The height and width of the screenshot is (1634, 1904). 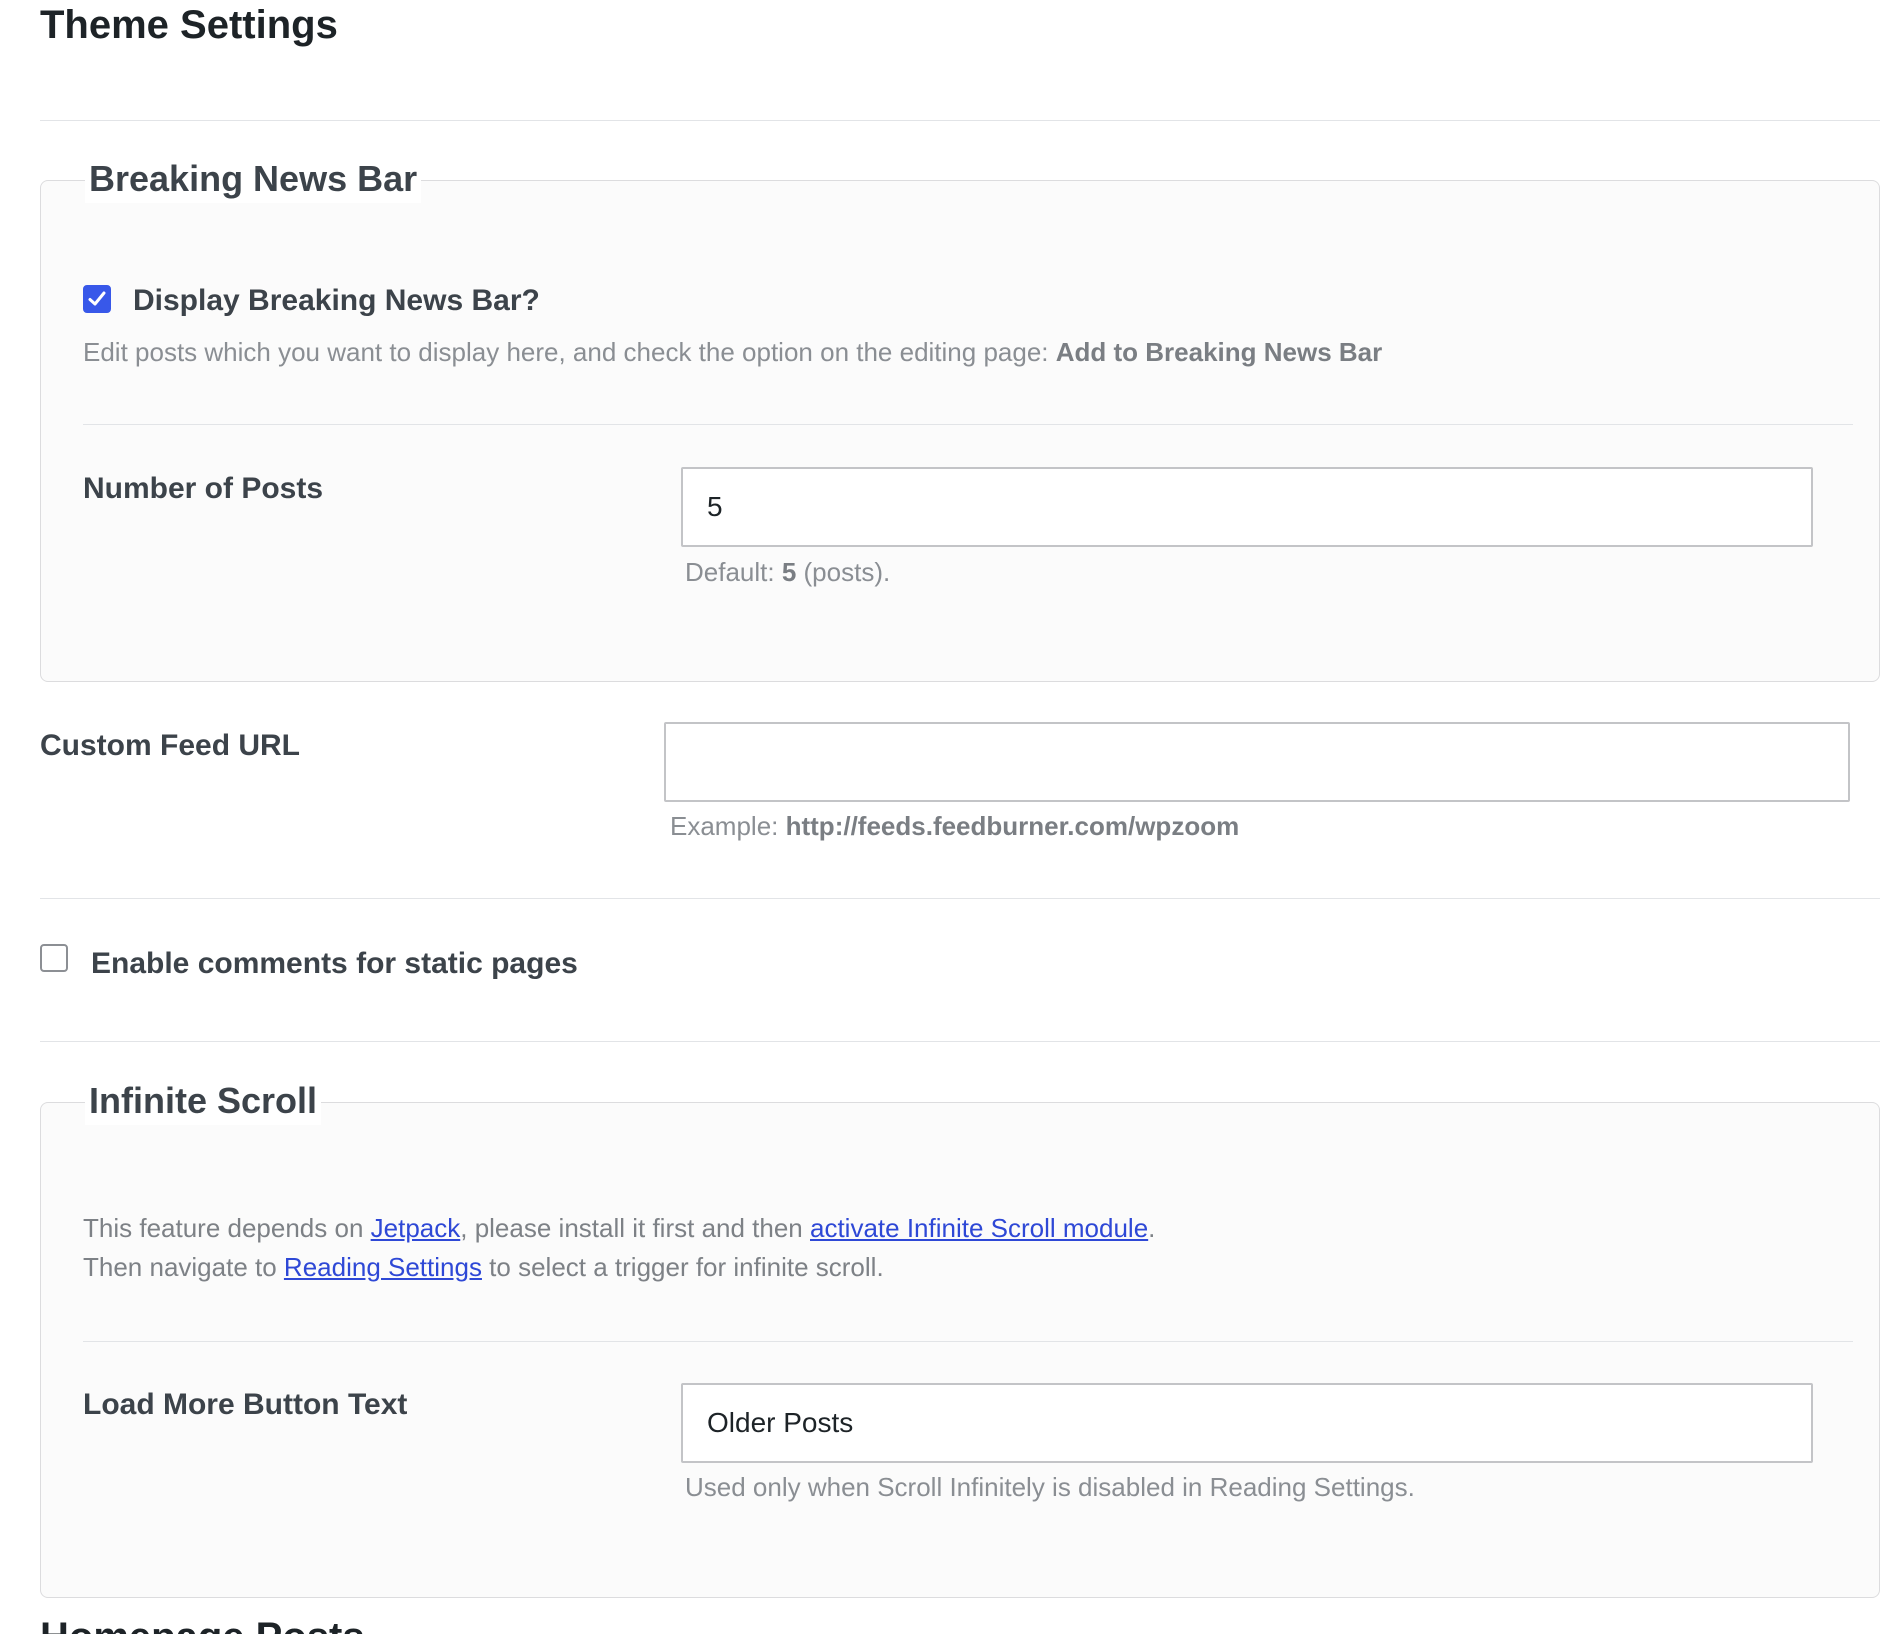 I want to click on number-of-posts-input, so click(x=1247, y=507).